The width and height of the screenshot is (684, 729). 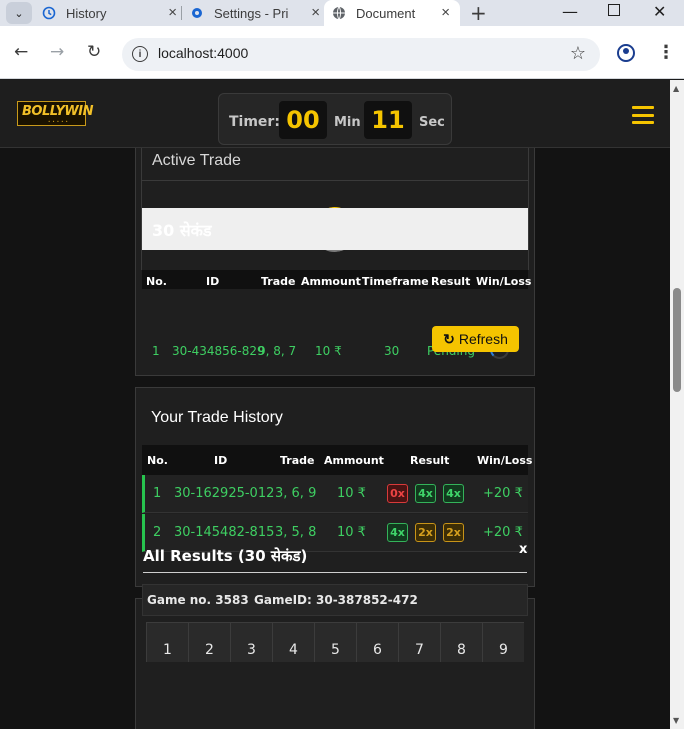 What do you see at coordinates (354, 460) in the screenshot?
I see `column-header: Ammount` at bounding box center [354, 460].